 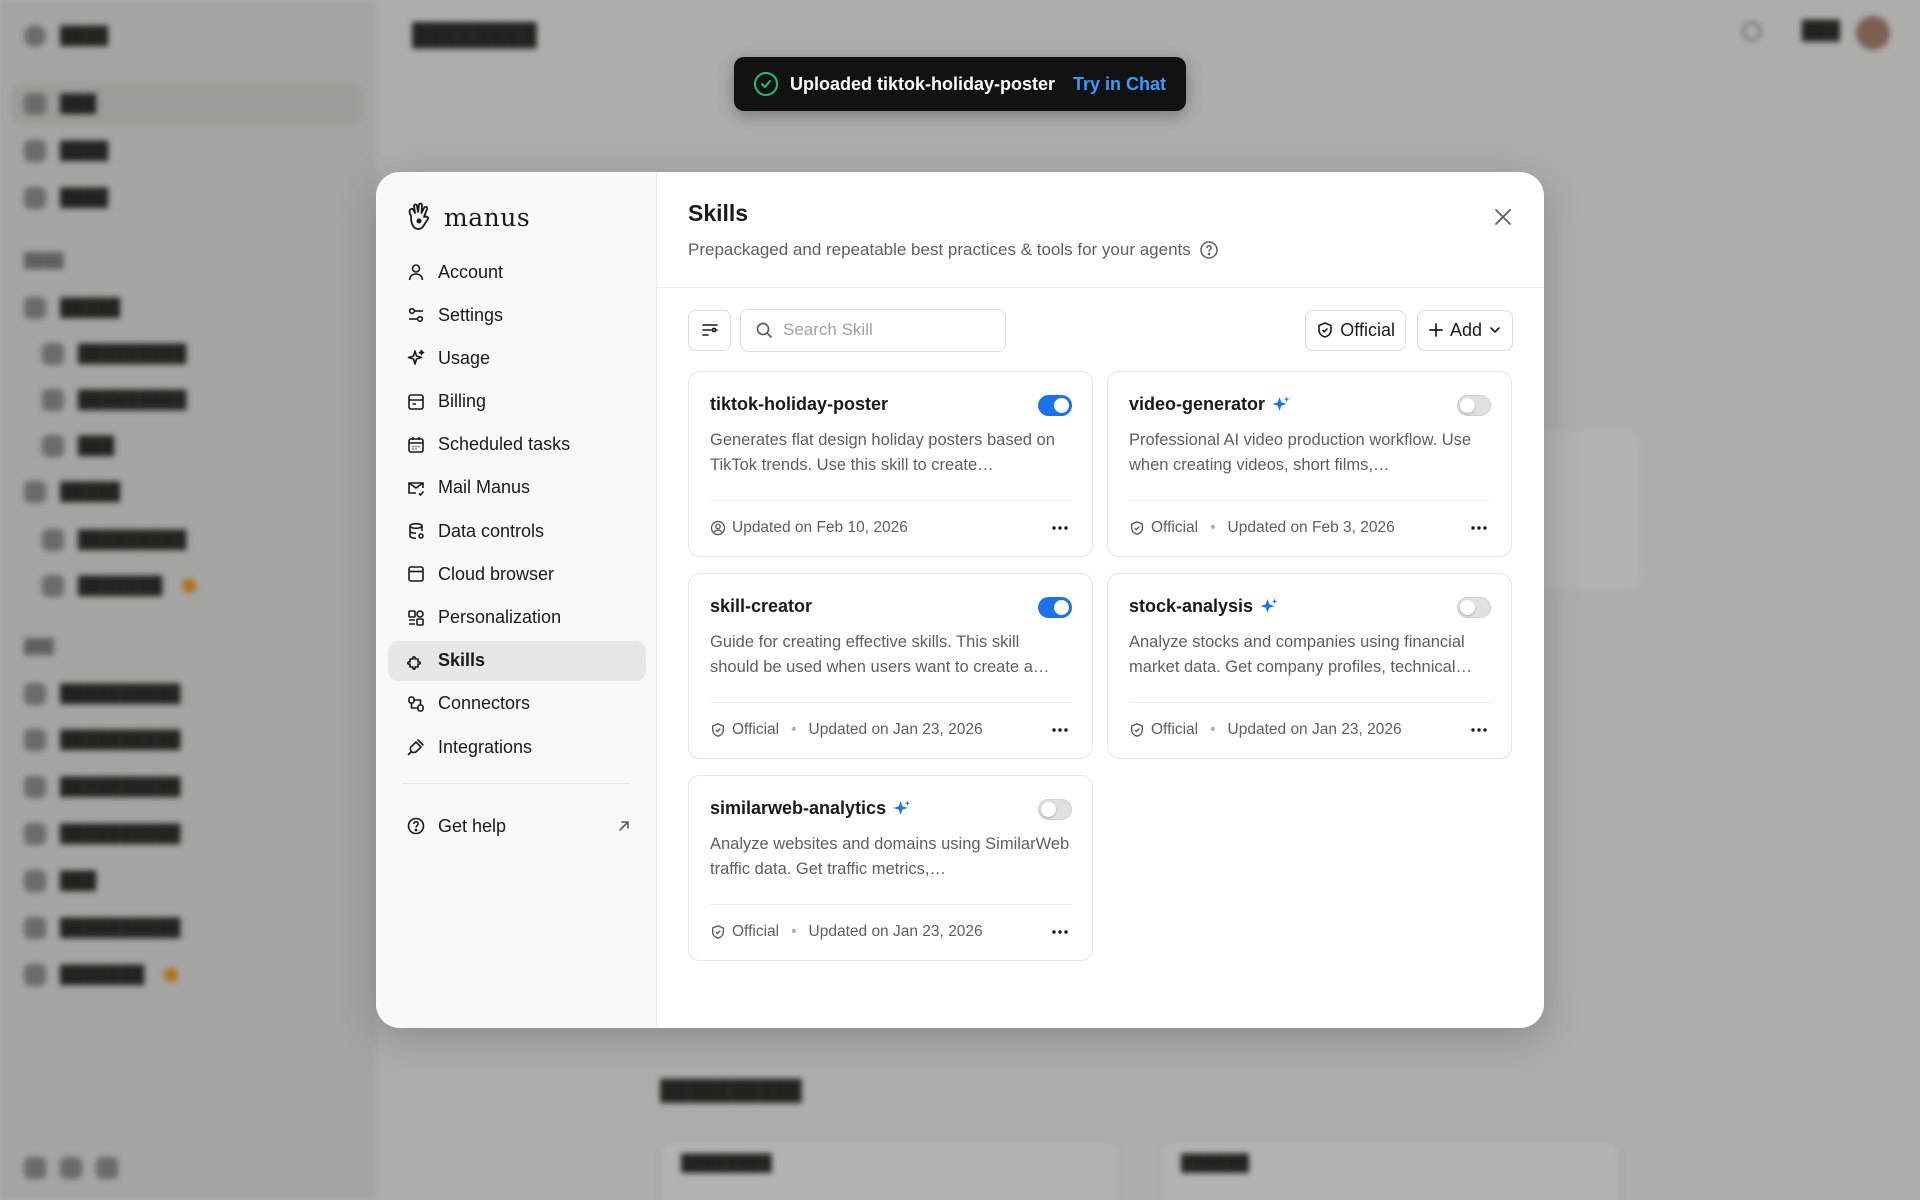 I want to click on try-in-chat-link: Try in Chat, so click(x=1119, y=84).